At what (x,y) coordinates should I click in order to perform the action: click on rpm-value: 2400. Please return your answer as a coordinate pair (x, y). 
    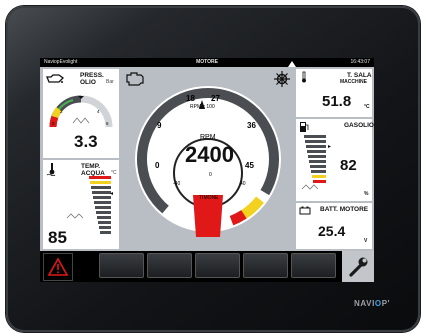
    Looking at the image, I should click on (209, 154).